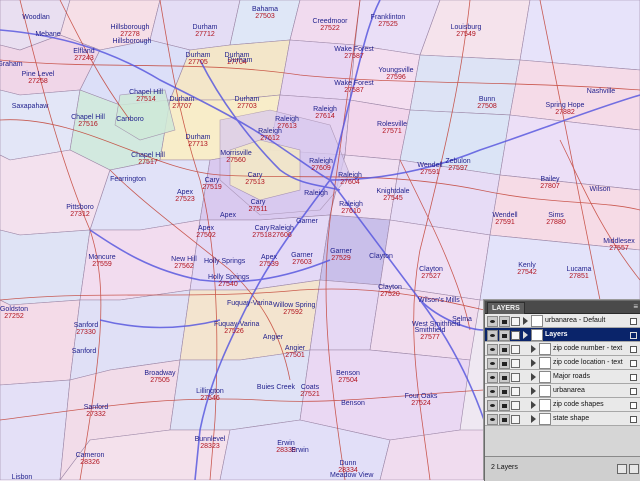 Image resolution: width=640 pixels, height=481 pixels. What do you see at coordinates (80, 207) in the screenshot?
I see `map-label-city: Pittsboro` at bounding box center [80, 207].